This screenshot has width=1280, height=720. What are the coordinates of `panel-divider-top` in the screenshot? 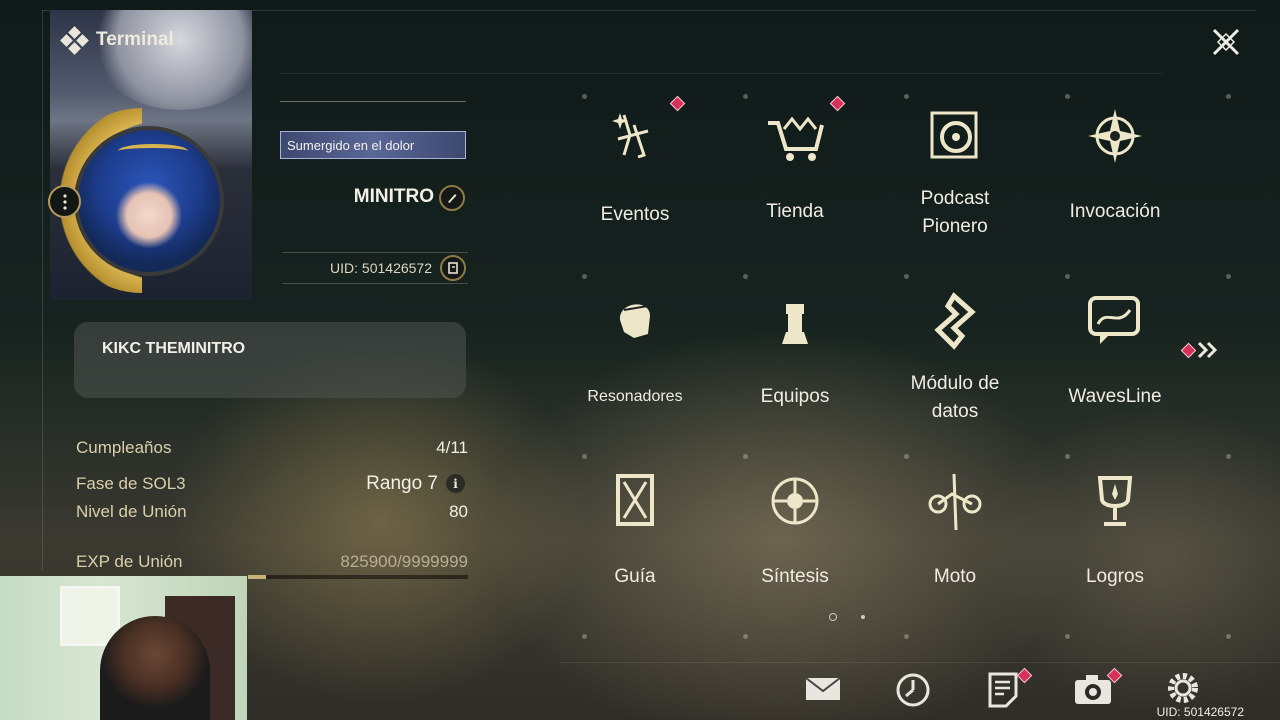 It's located at (373, 101).